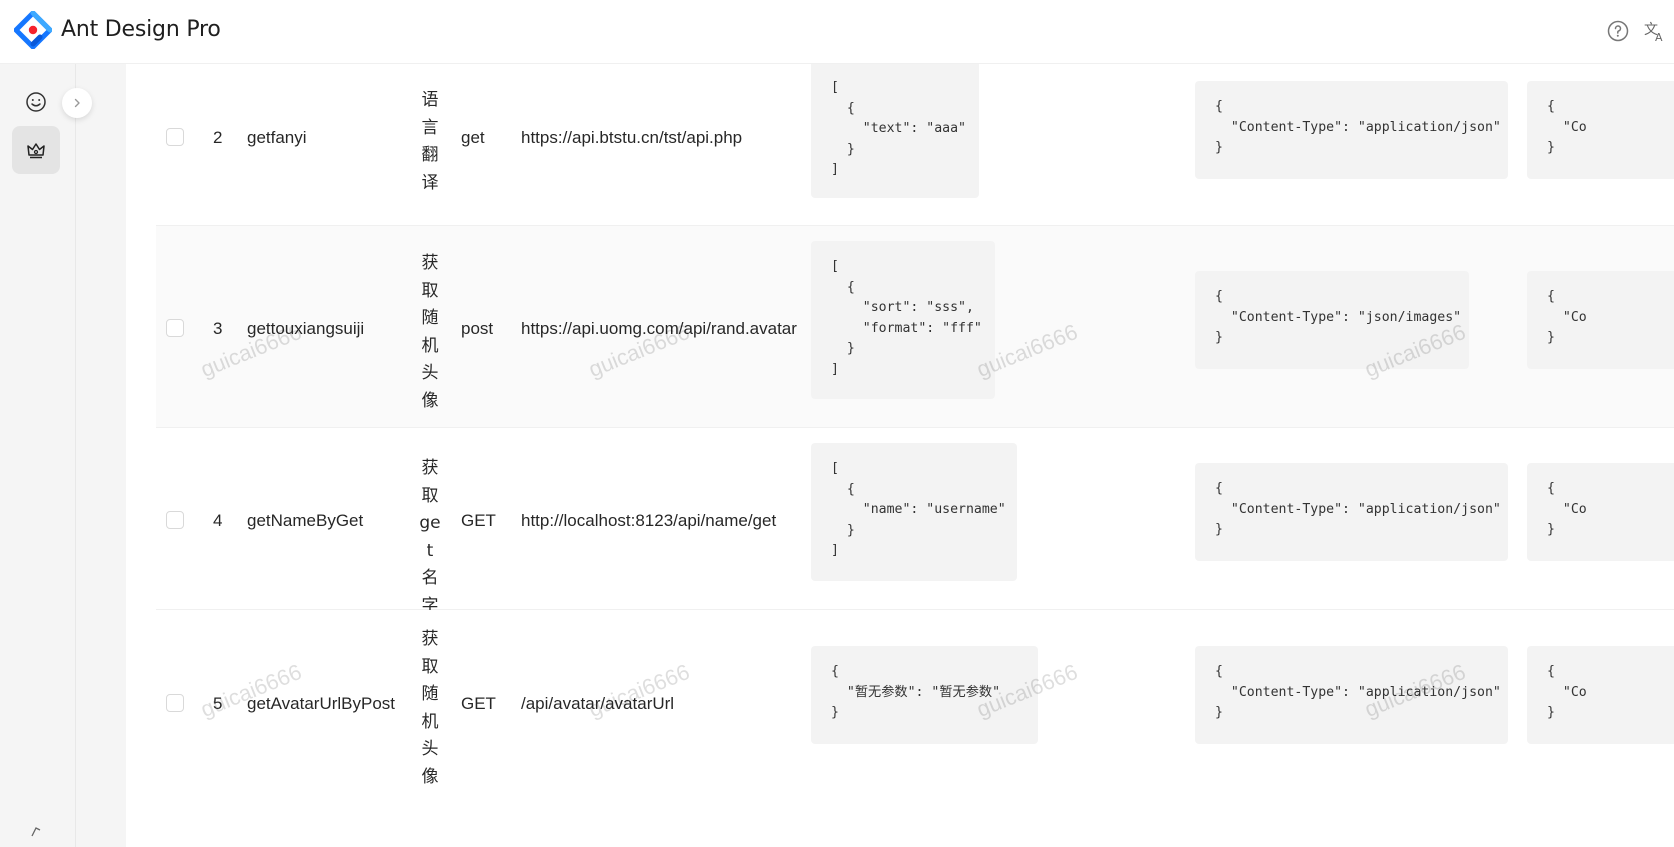 Image resolution: width=1674 pixels, height=847 pixels. What do you see at coordinates (473, 137) in the screenshot?
I see `row-method: get` at bounding box center [473, 137].